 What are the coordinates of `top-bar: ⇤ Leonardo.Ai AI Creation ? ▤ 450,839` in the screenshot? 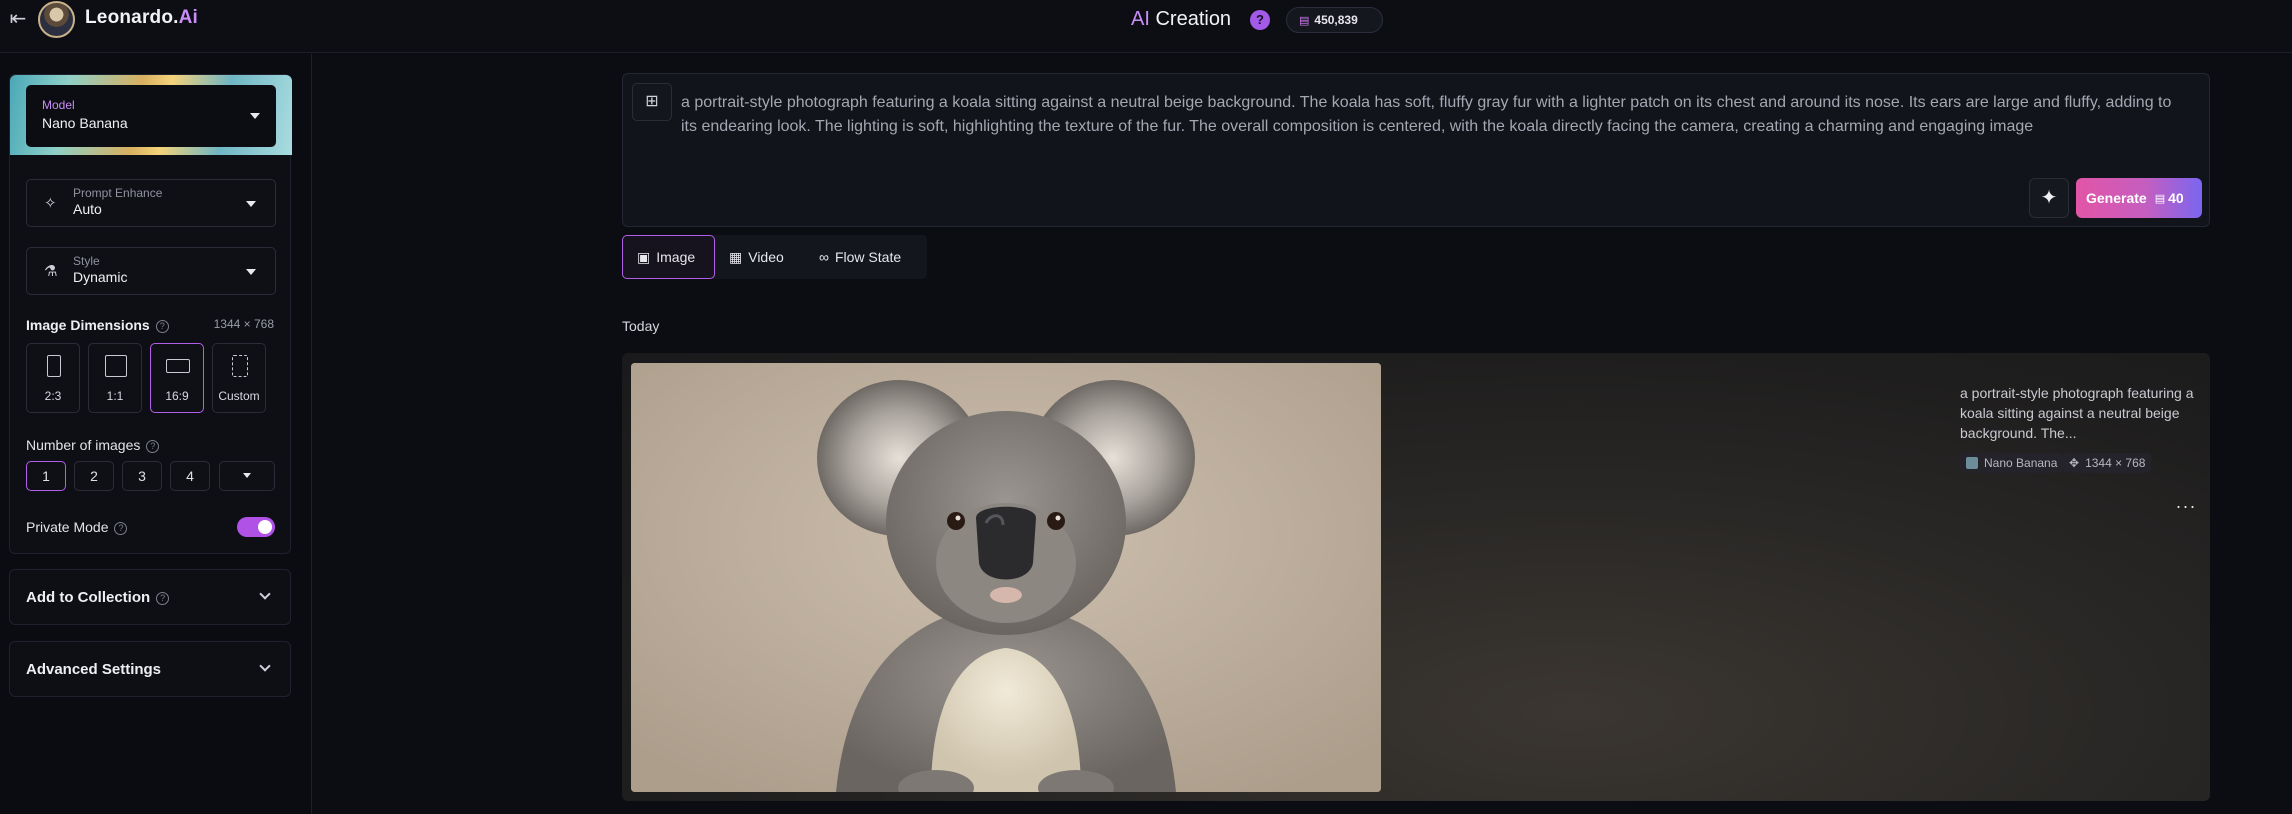 It's located at (1146, 26).